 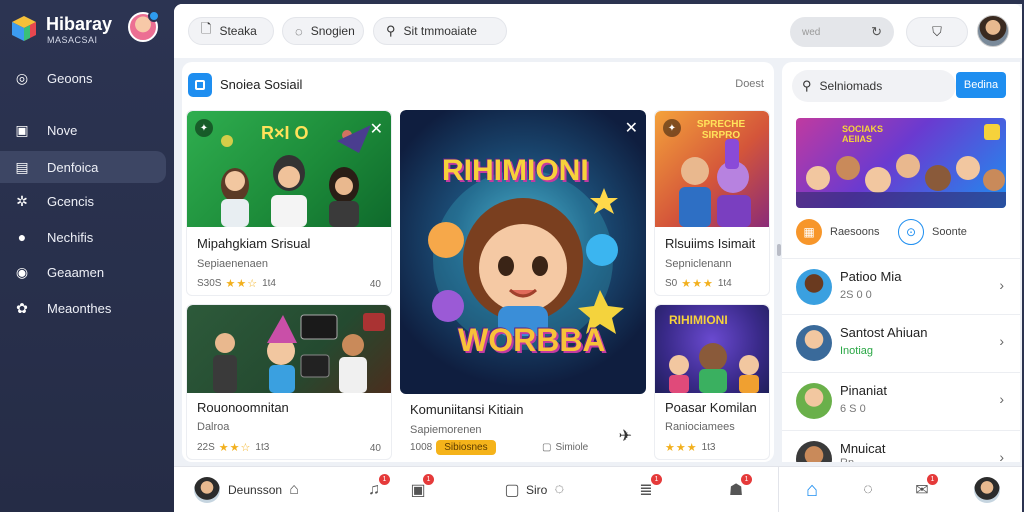 What do you see at coordinates (238, 490) in the screenshot?
I see `profile-button: Deunsson` at bounding box center [238, 490].